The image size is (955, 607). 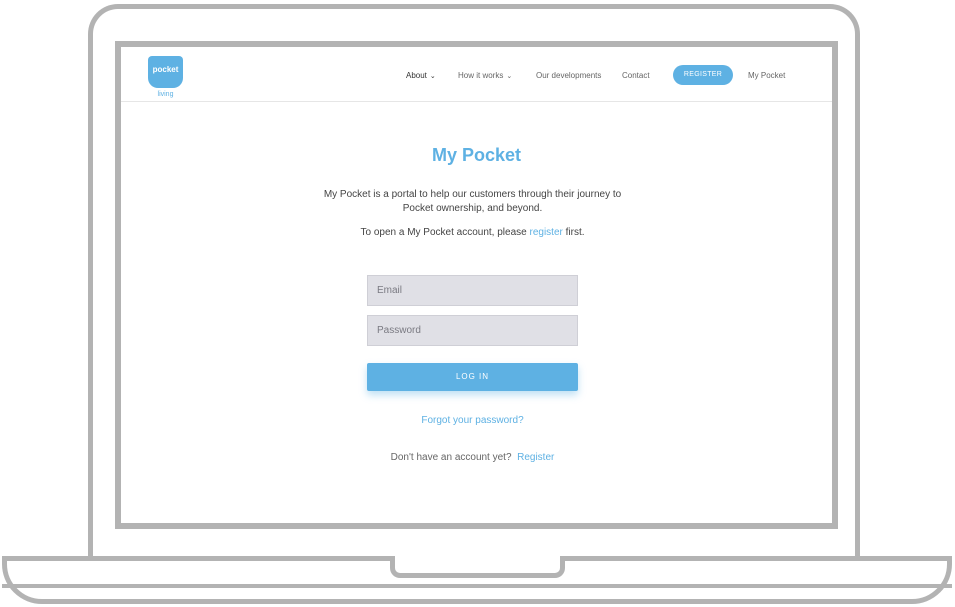 What do you see at coordinates (416, 75) in the screenshot?
I see `nav-about-label: About` at bounding box center [416, 75].